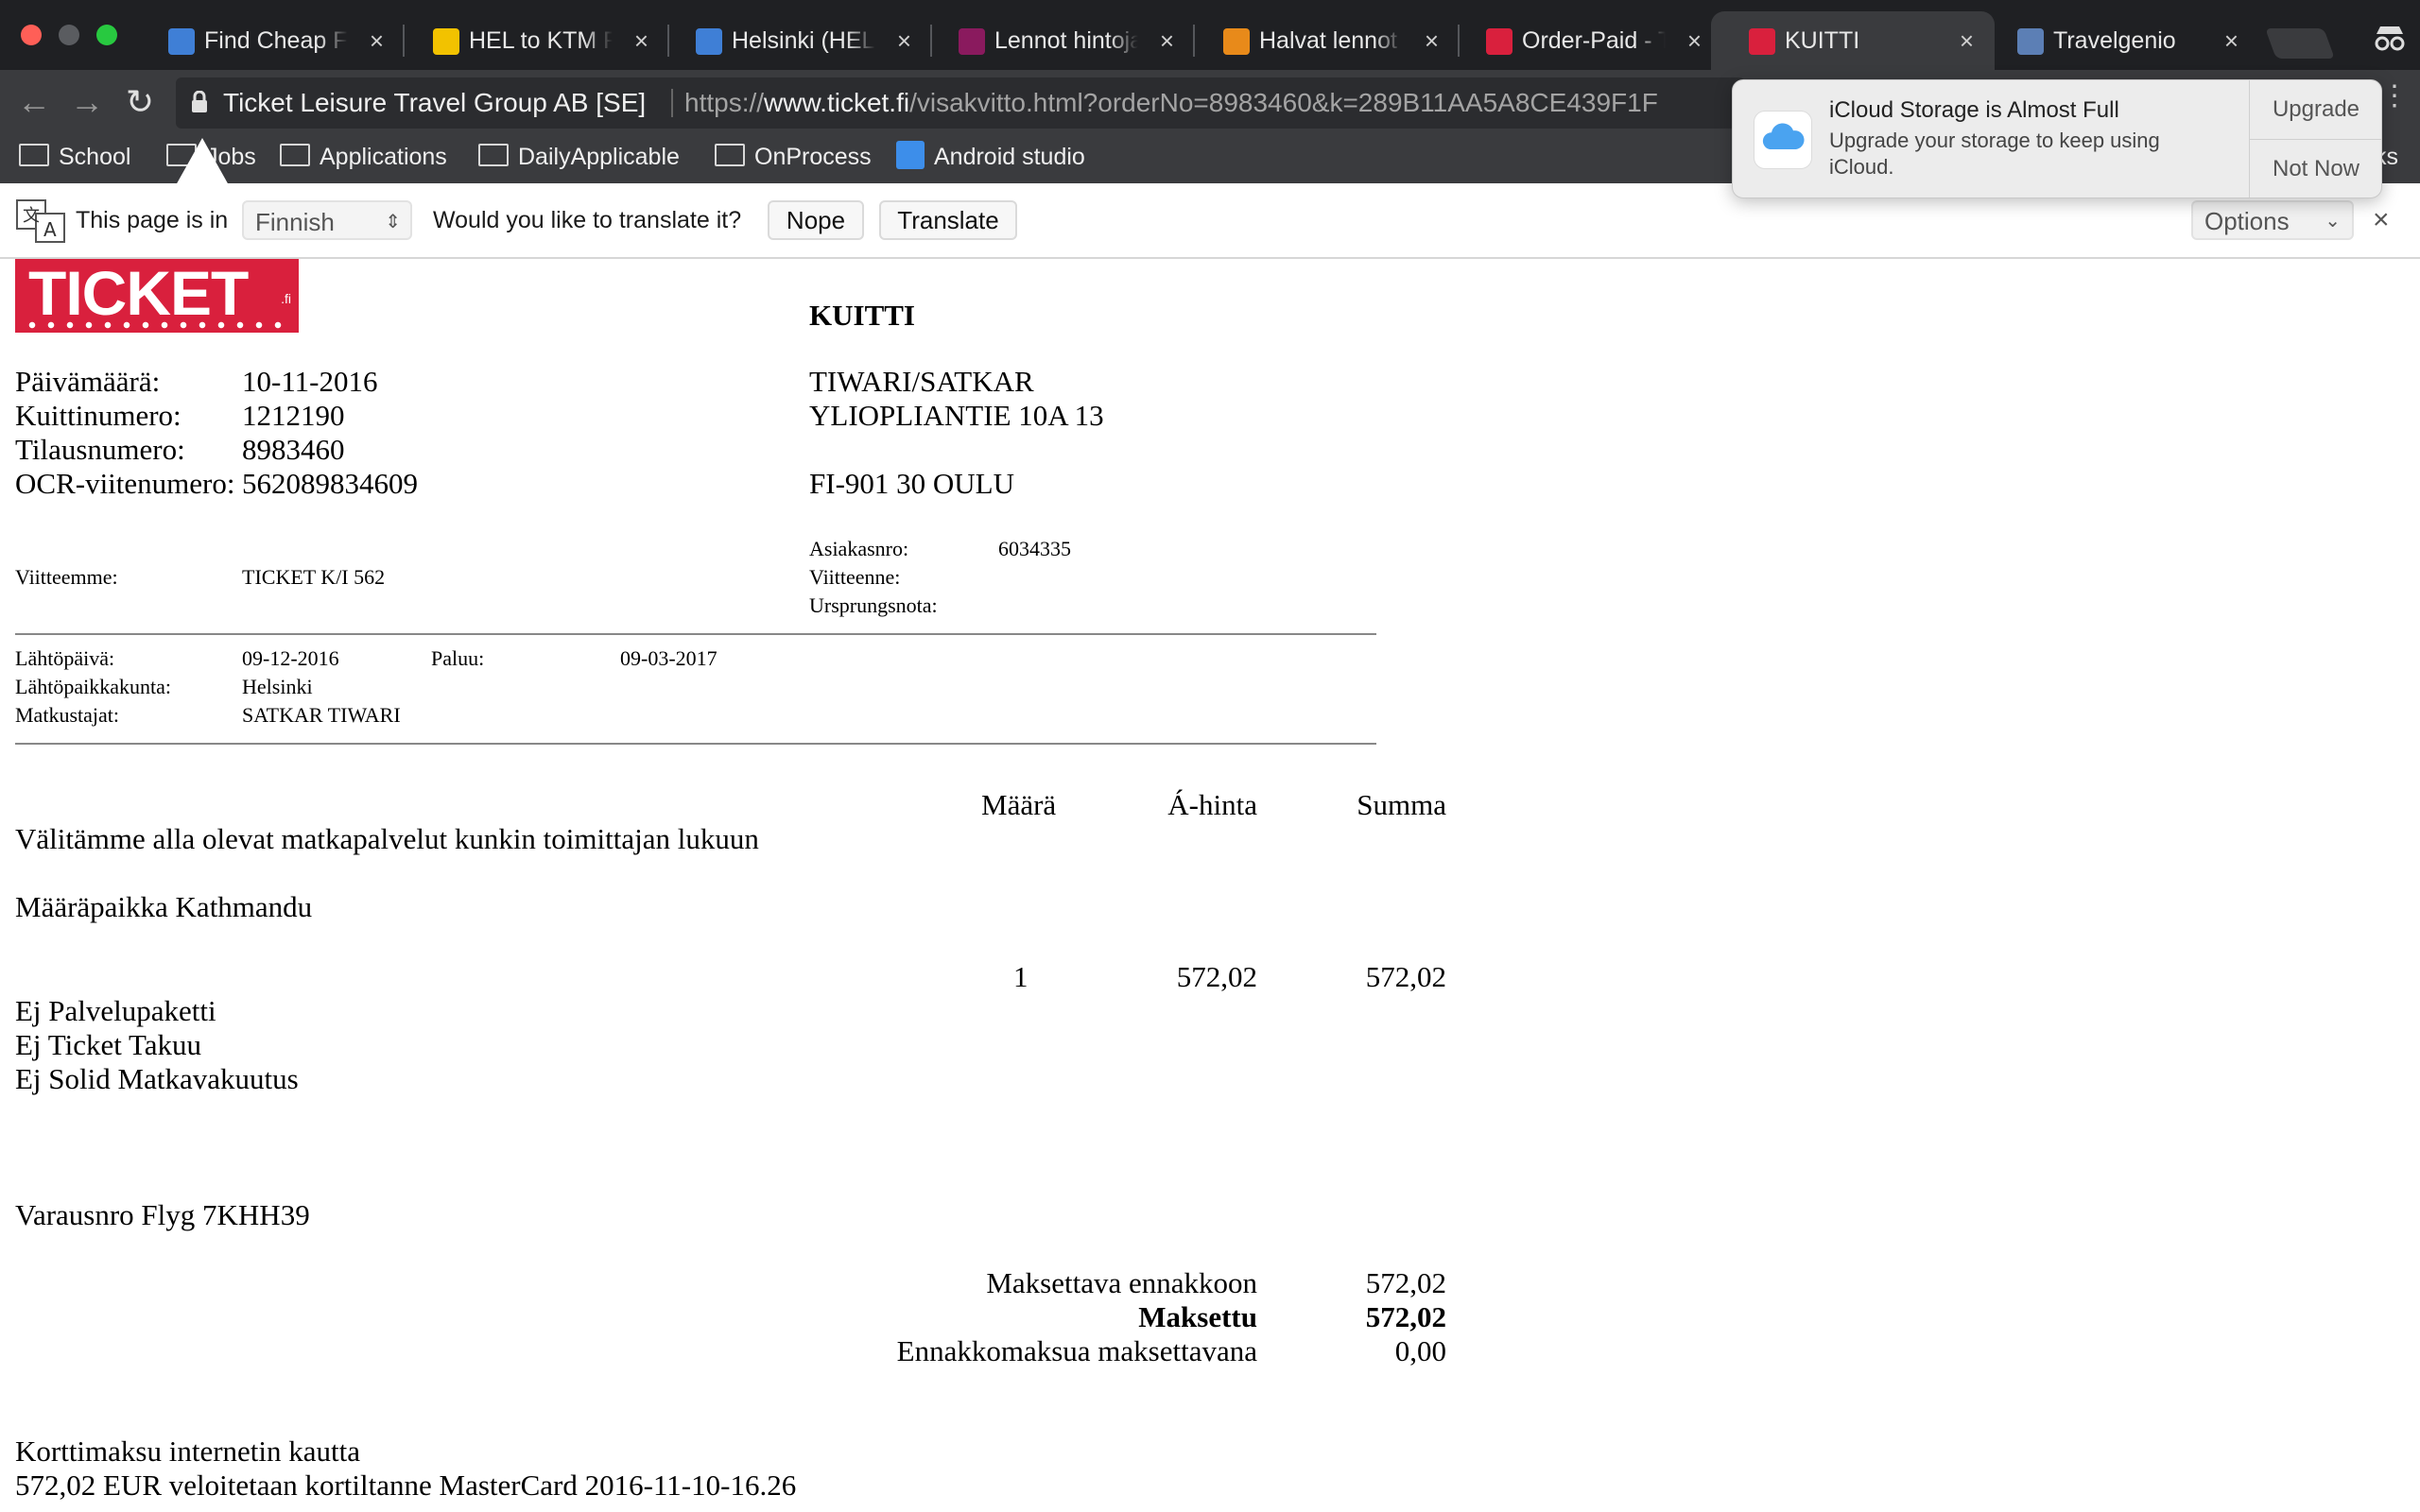  I want to click on balance-value: 0,00, so click(1420, 1350).